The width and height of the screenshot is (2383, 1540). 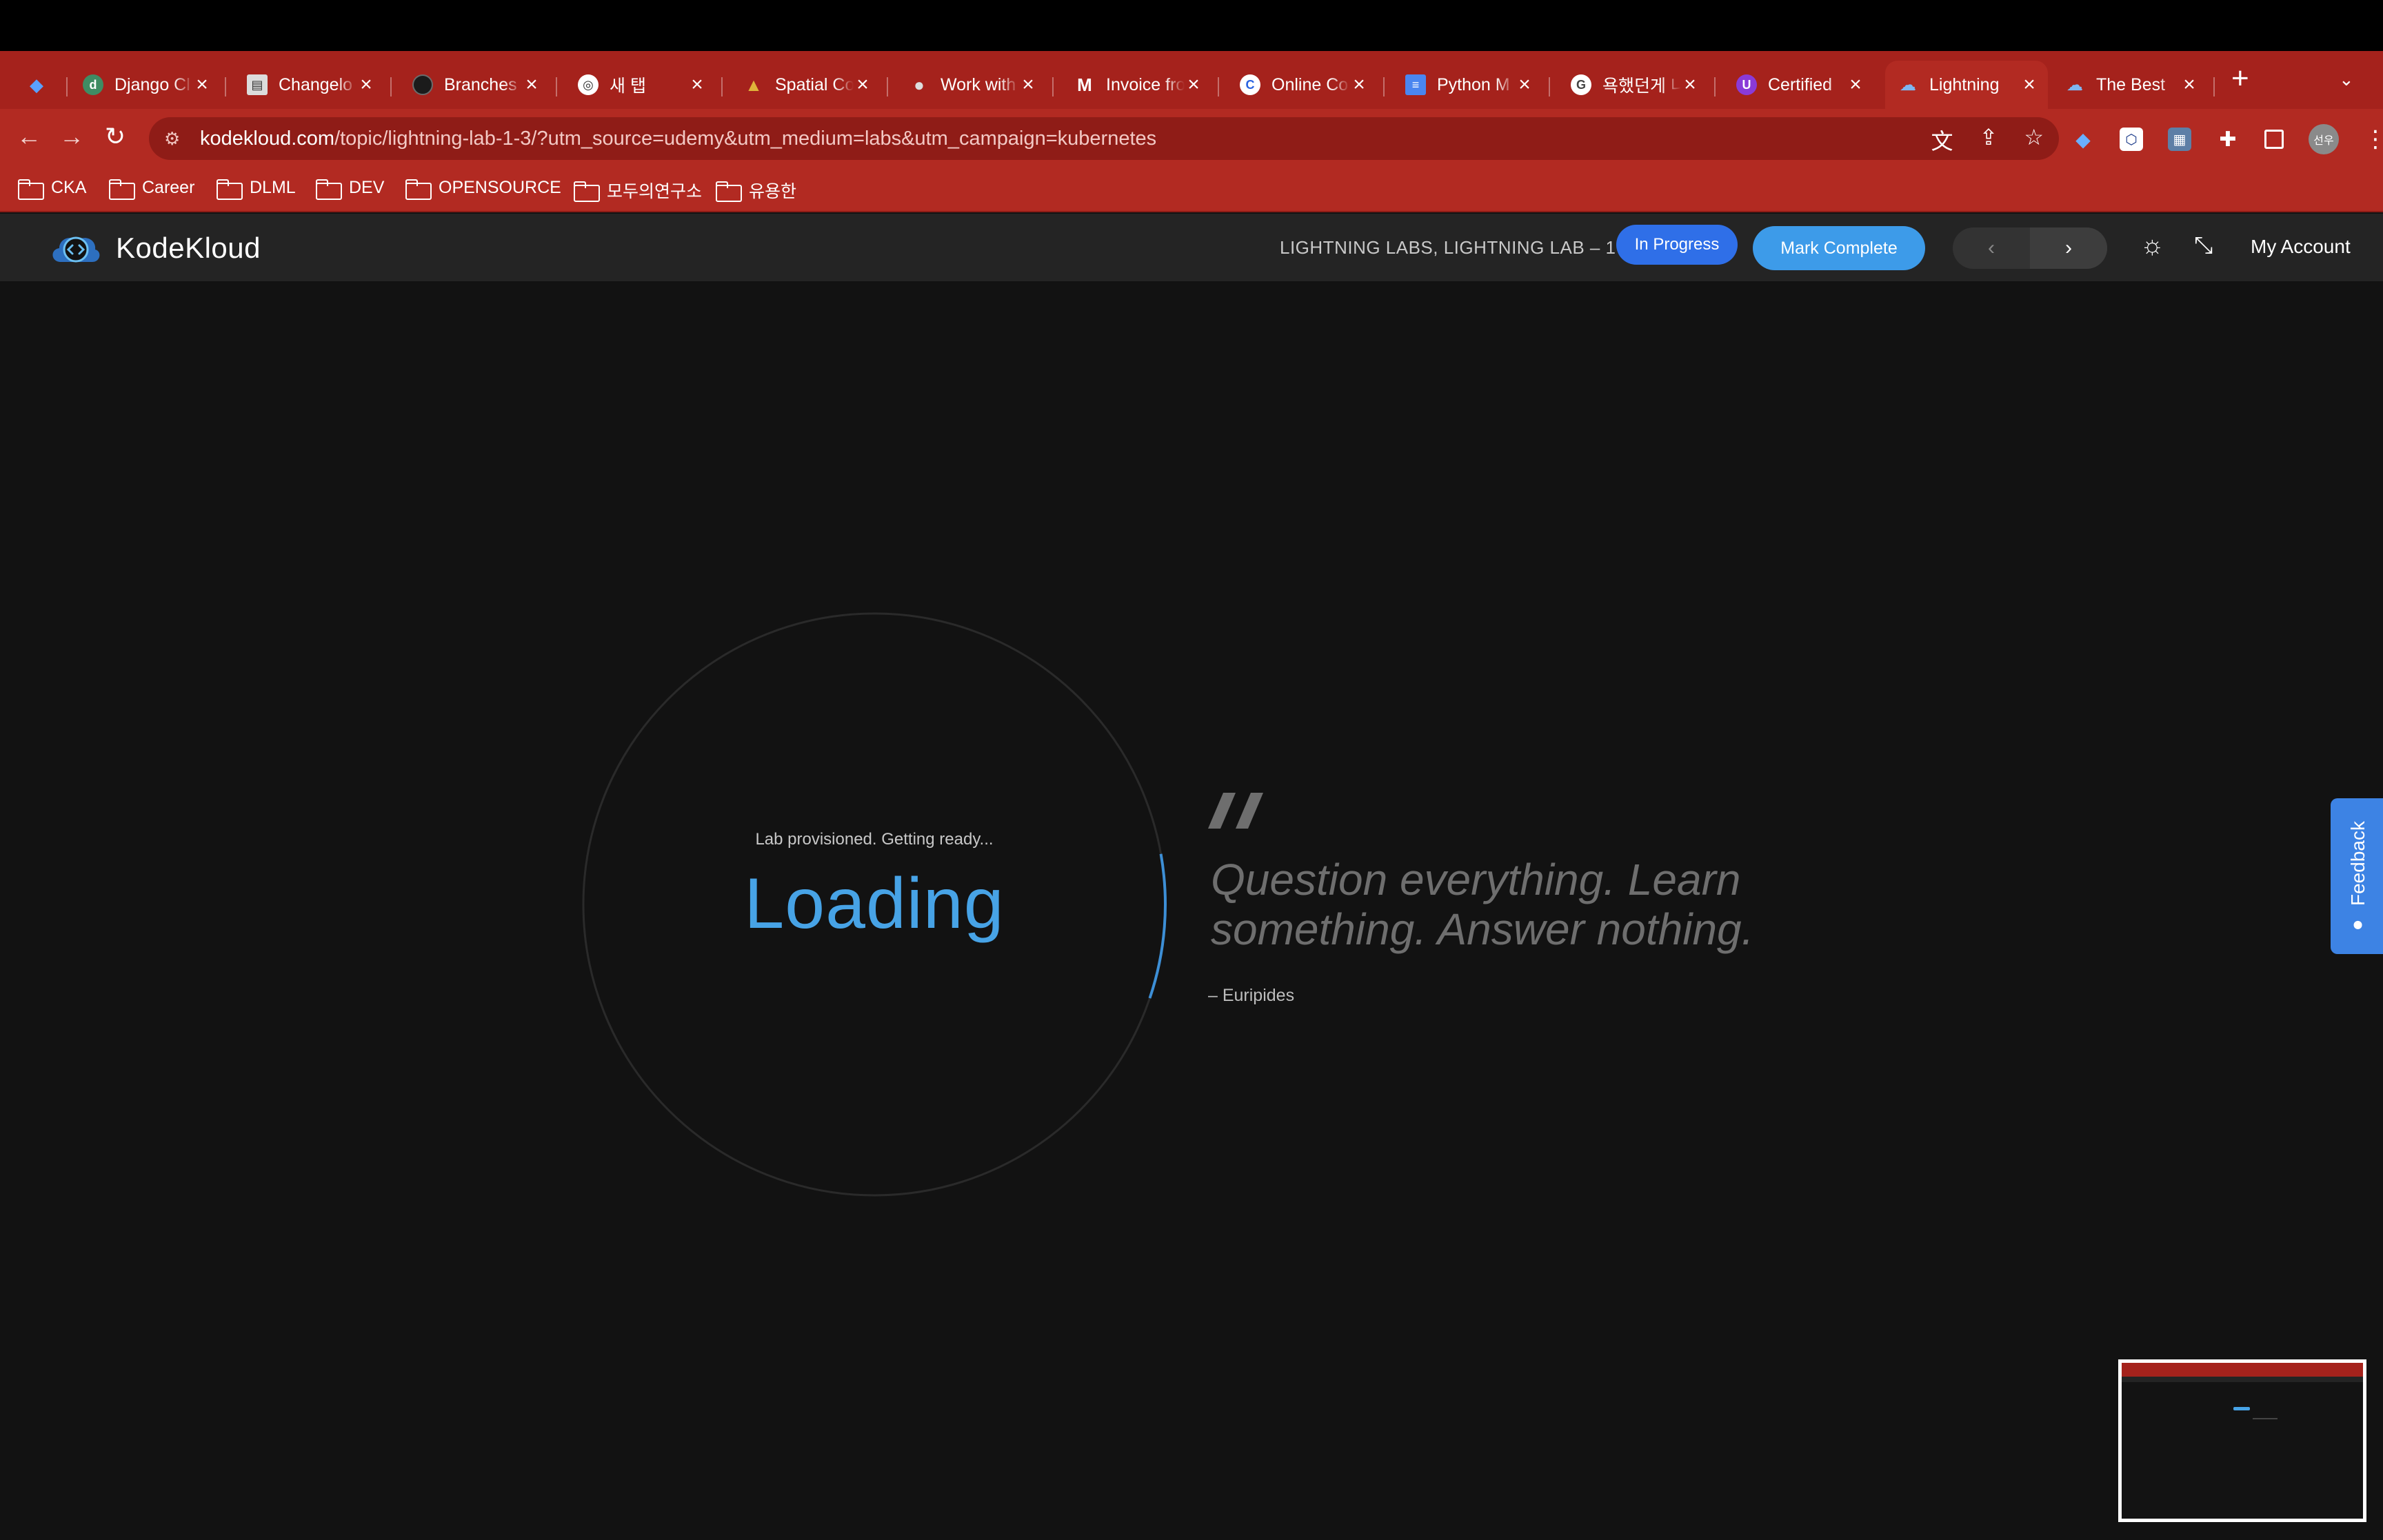 I want to click on sun-icon: ☼, so click(x=2152, y=246).